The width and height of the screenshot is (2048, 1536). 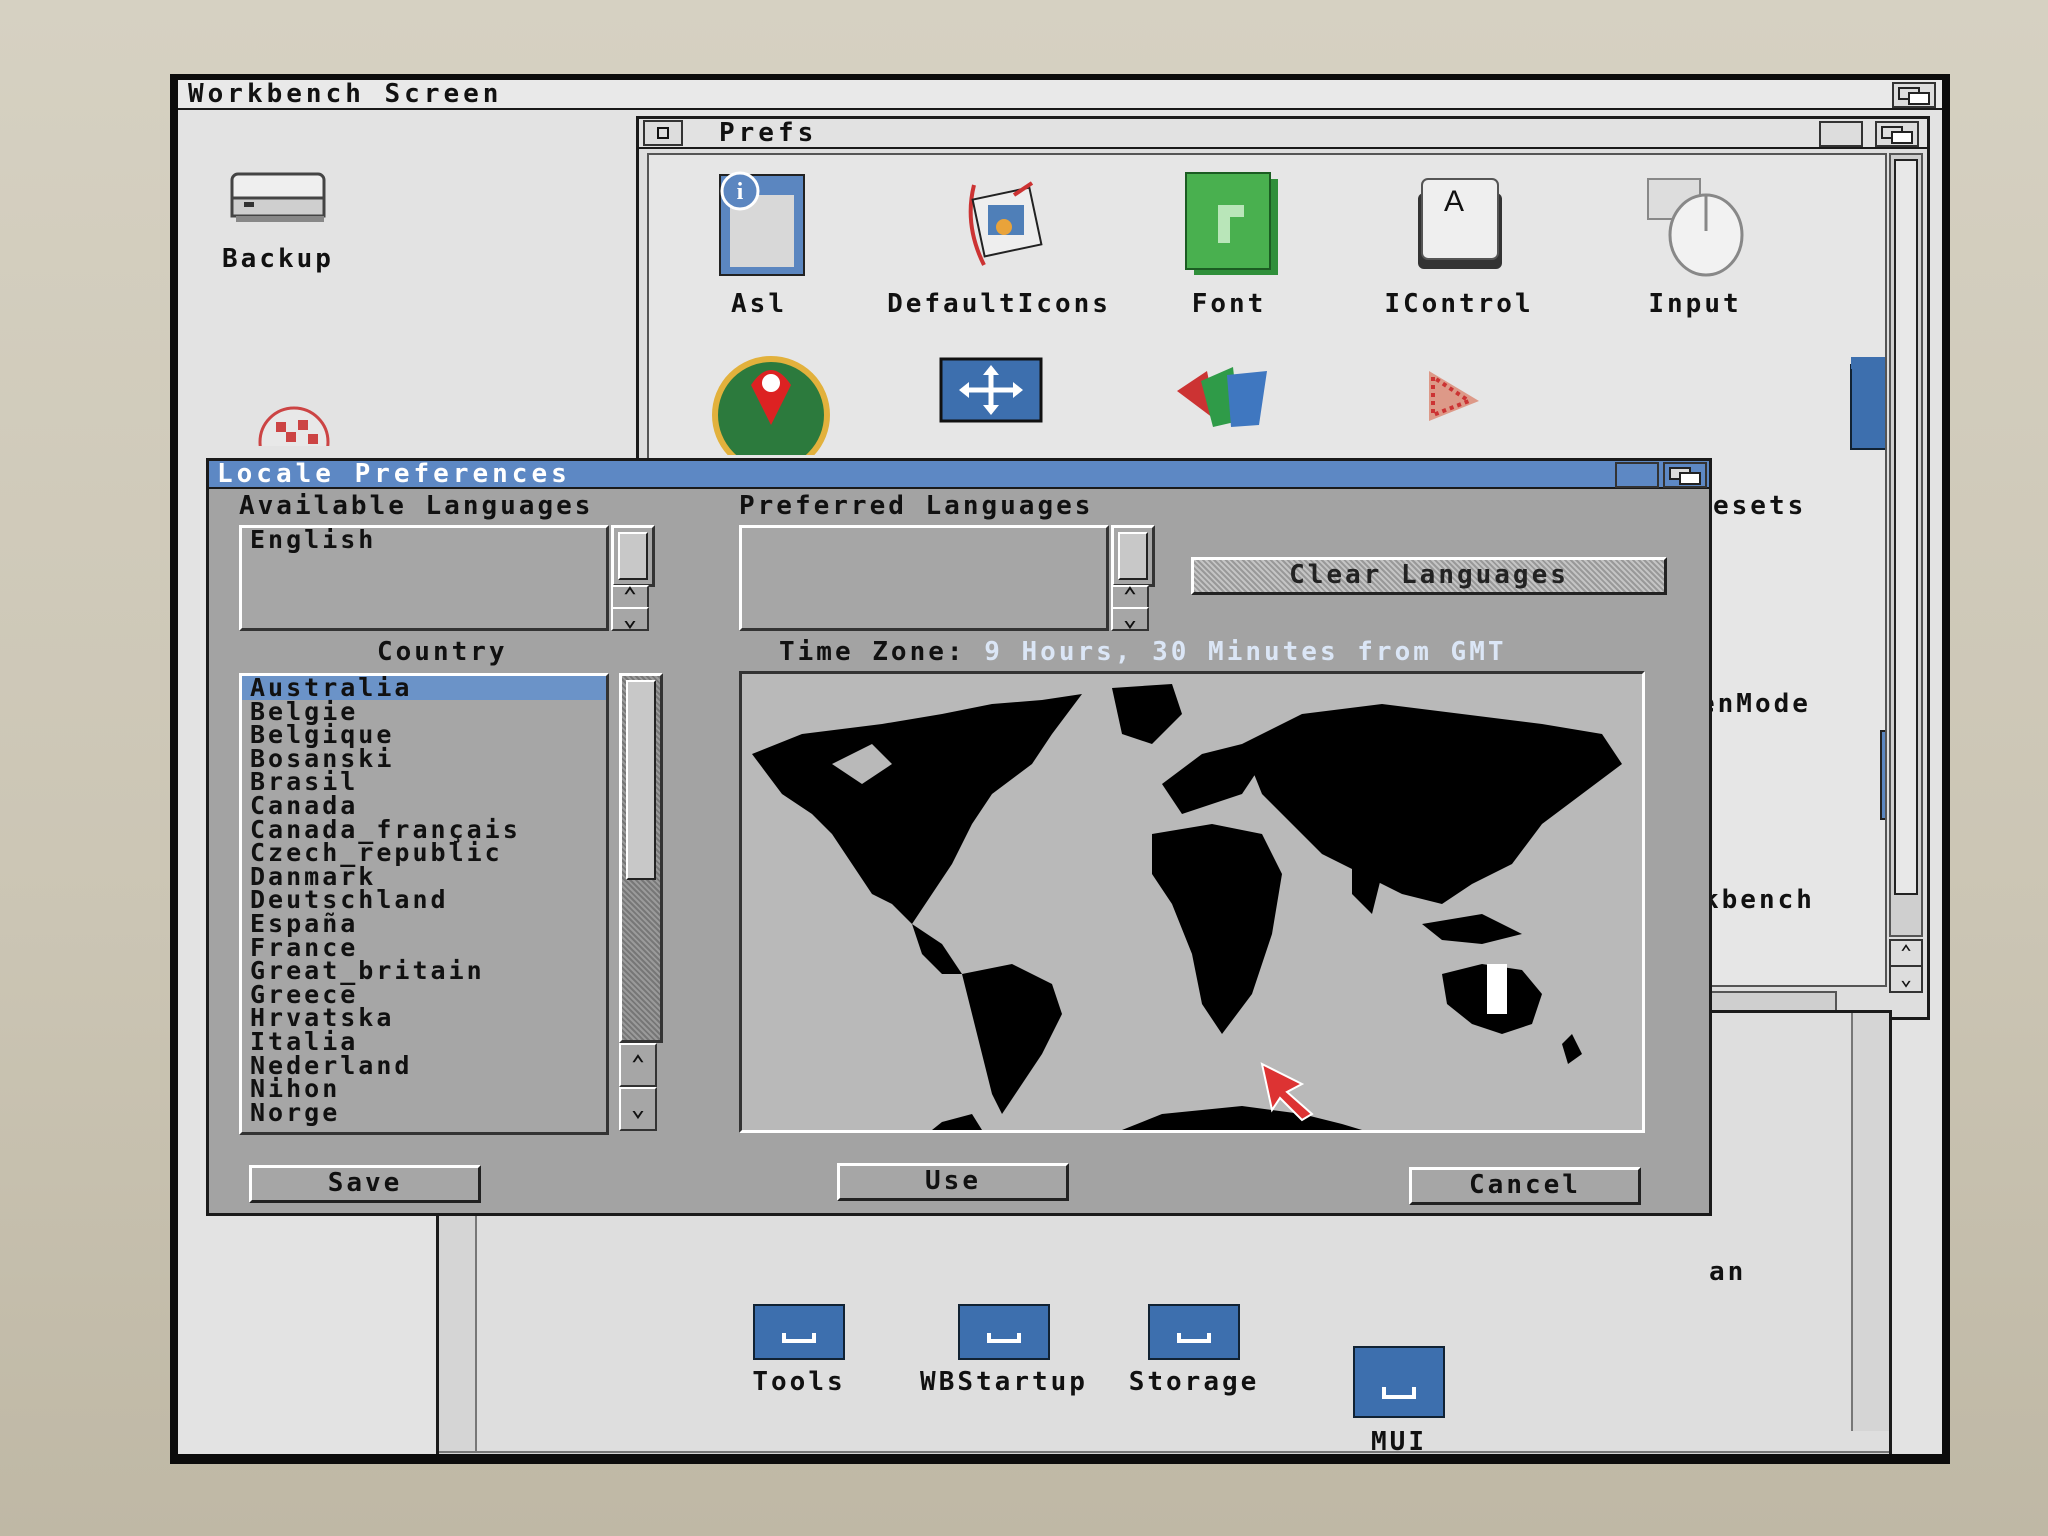 What do you see at coordinates (394, 474) in the screenshot?
I see `locale-title: Locale Preferences` at bounding box center [394, 474].